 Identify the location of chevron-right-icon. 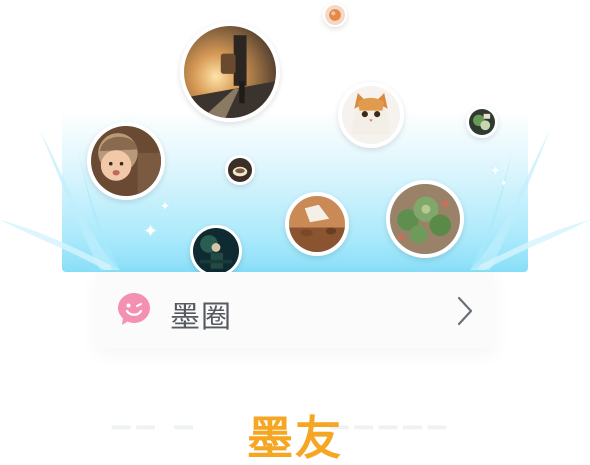
(465, 311).